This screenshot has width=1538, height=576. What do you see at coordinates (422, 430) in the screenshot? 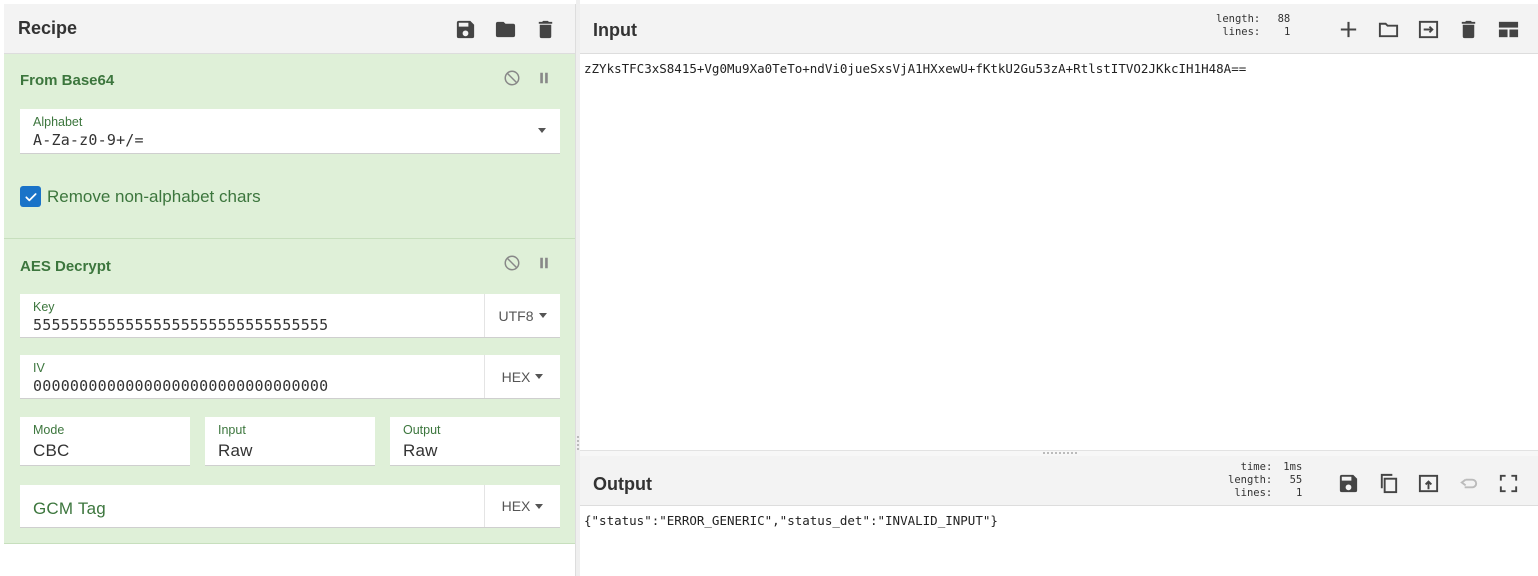
I see `output-format-label: Output` at bounding box center [422, 430].